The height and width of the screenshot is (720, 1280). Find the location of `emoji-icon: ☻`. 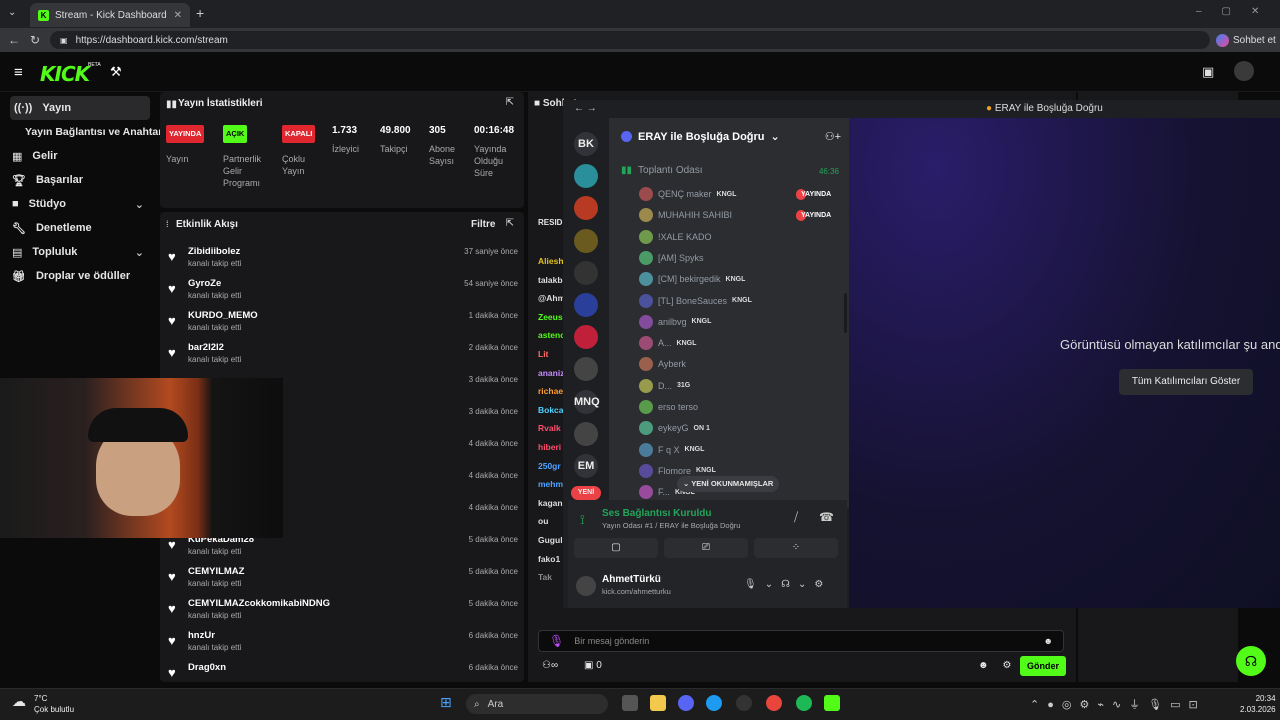

emoji-icon: ☻ is located at coordinates (1048, 641).